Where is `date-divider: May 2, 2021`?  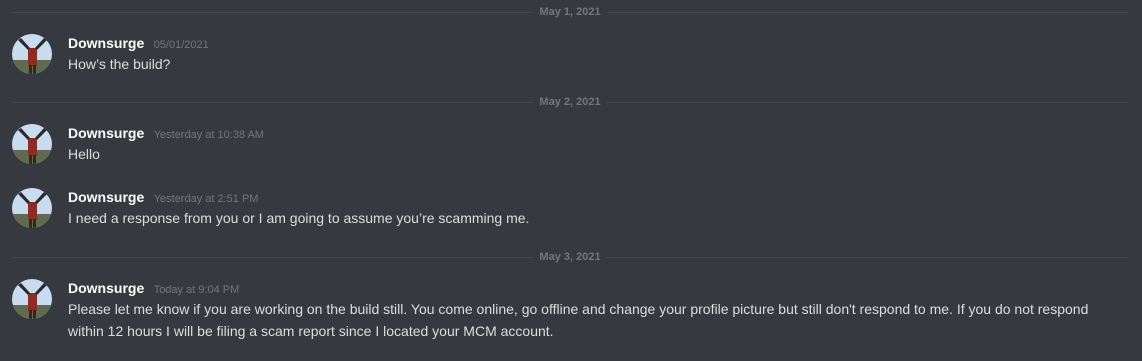
date-divider: May 2, 2021 is located at coordinates (570, 102).